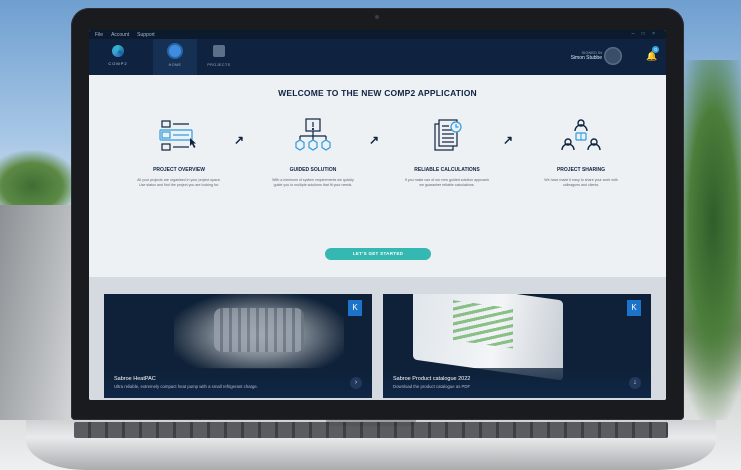 The width and height of the screenshot is (741, 470). Describe the element at coordinates (581, 170) in the screenshot. I see `feature-title: PROJECT SHARING` at that location.